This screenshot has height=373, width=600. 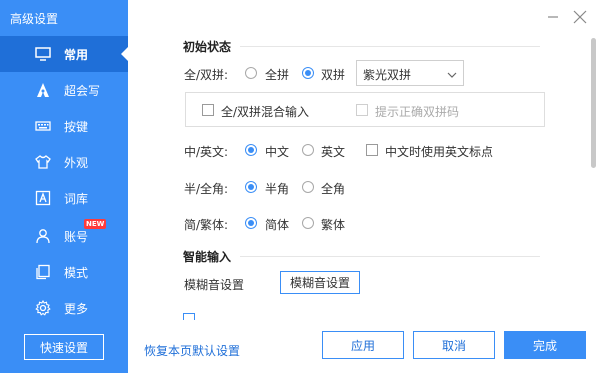 I want to click on sidebar-item-more: 更多, so click(x=64, y=308).